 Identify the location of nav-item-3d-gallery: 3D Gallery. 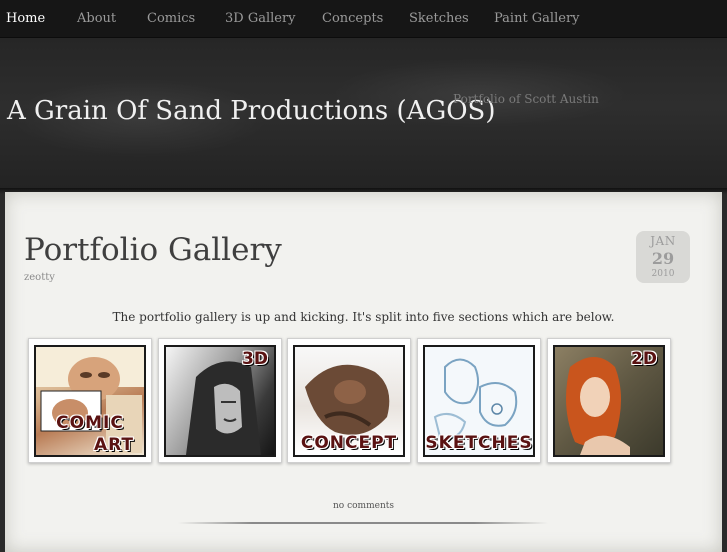
(260, 18).